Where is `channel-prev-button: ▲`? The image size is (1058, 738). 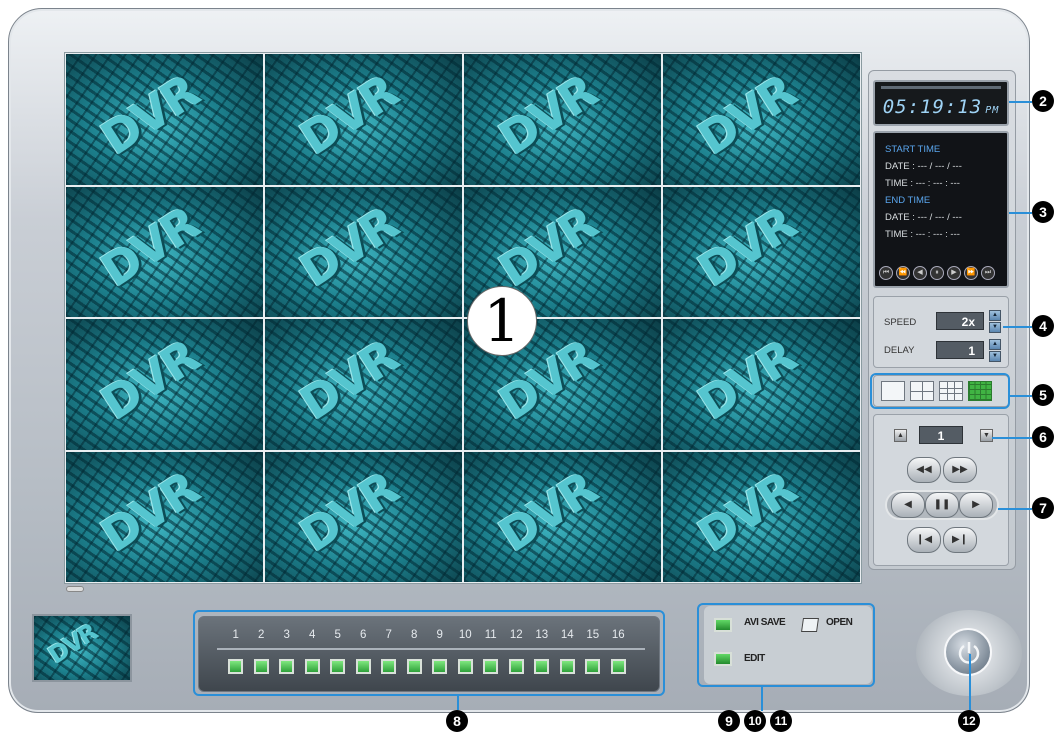 channel-prev-button: ▲ is located at coordinates (900, 435).